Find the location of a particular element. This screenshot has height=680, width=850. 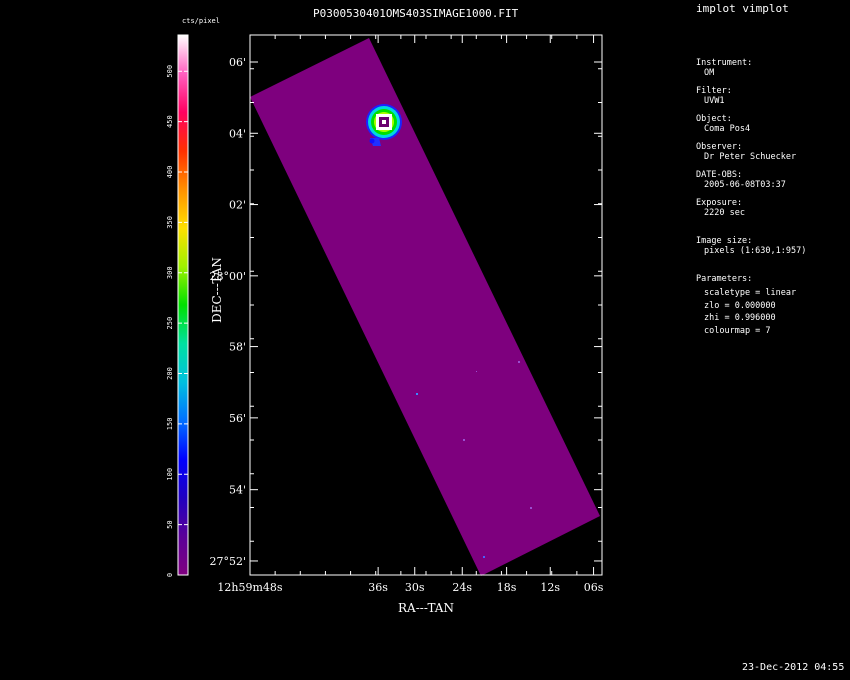

instrument-label: Instrument: is located at coordinates (724, 63).